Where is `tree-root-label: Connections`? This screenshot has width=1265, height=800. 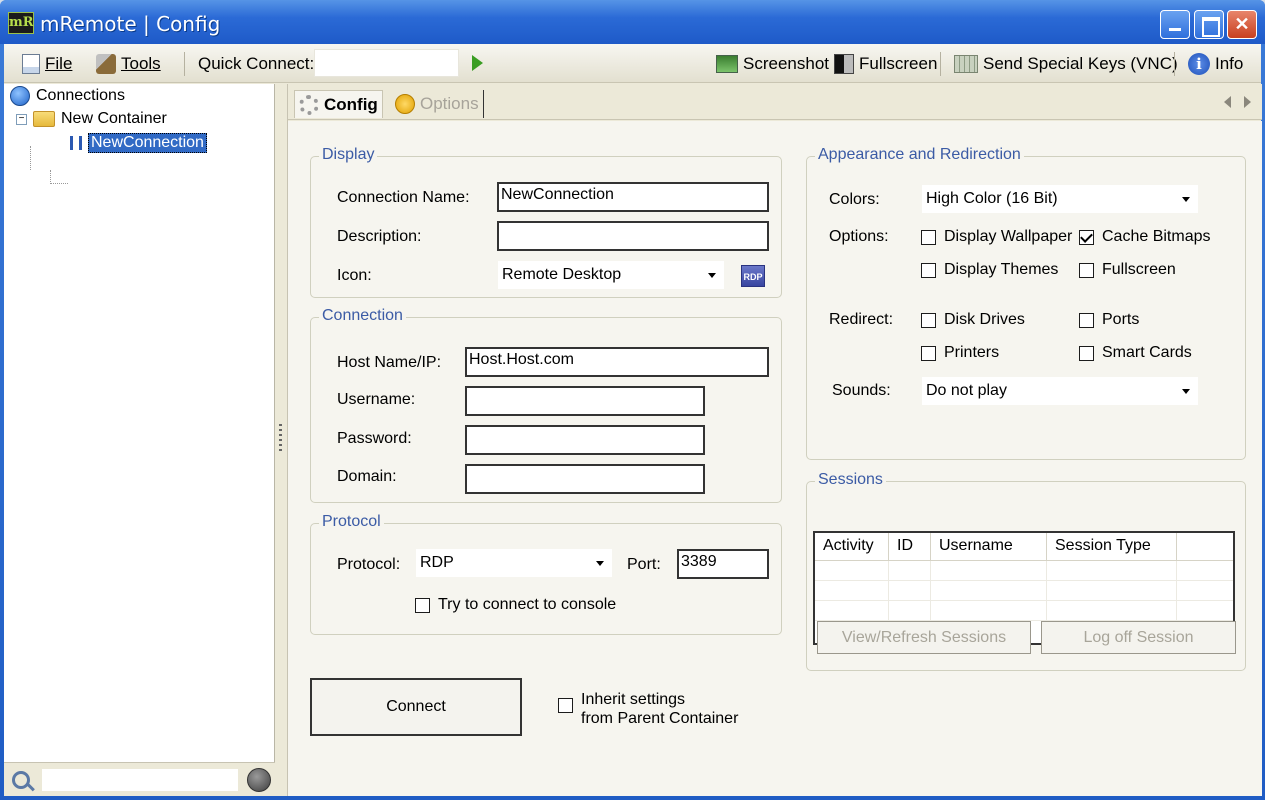 tree-root-label: Connections is located at coordinates (80, 95).